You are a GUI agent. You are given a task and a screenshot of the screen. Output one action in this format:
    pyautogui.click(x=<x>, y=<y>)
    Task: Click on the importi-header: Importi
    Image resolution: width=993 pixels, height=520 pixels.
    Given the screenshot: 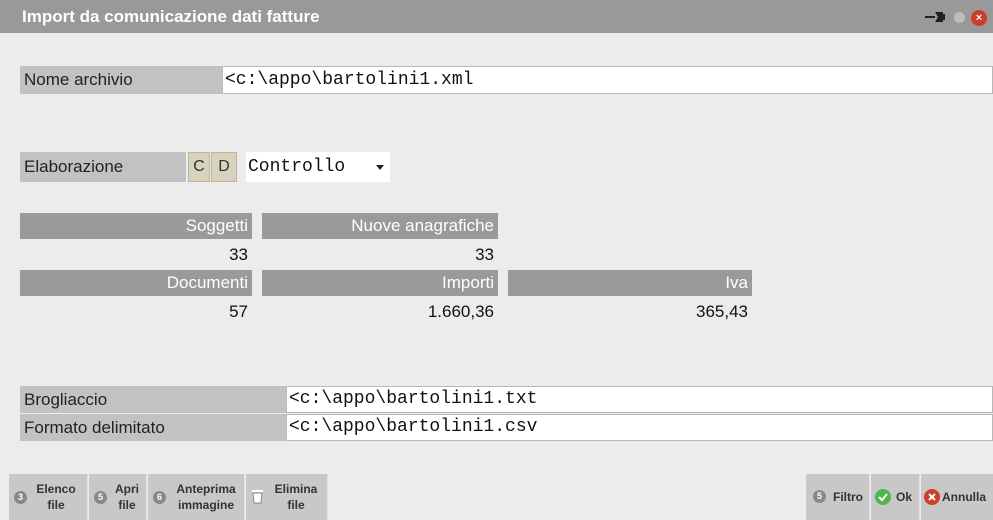 What is the action you would take?
    pyautogui.click(x=380, y=283)
    